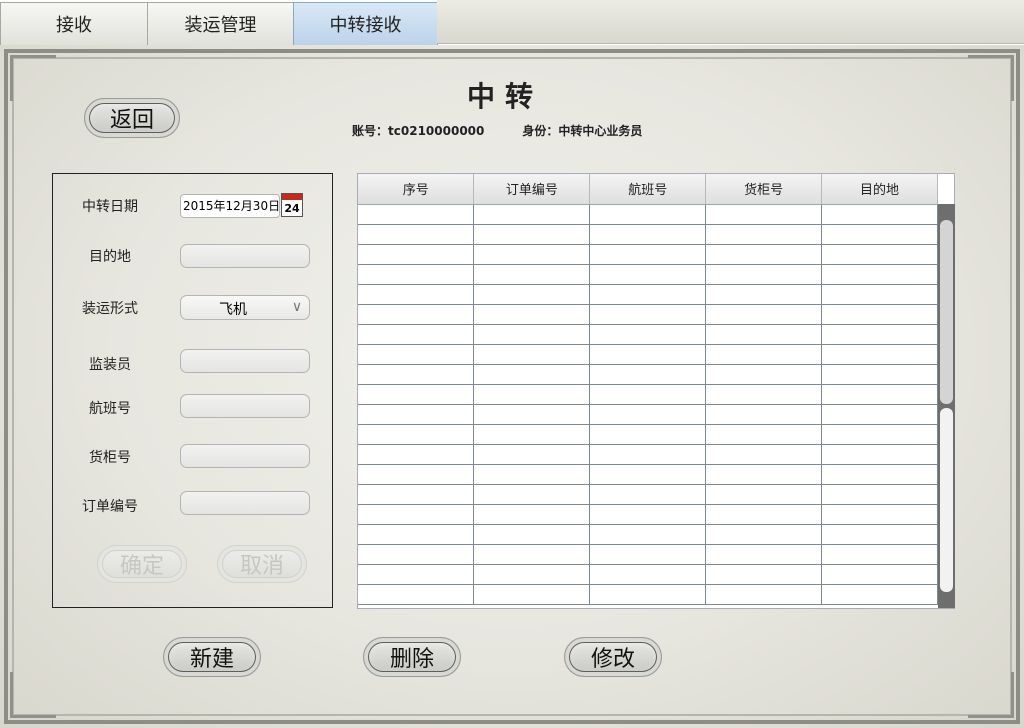 This screenshot has height=728, width=1024. Describe the element at coordinates (245, 307) in the screenshot. I see `shipping-method-select: 飞机 ∨` at that location.